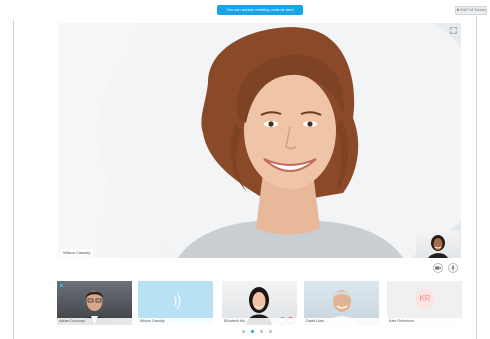 This screenshot has height=339, width=490. Describe the element at coordinates (77, 253) in the screenshot. I see `speaker-name-label: Wilson Cassidy` at that location.